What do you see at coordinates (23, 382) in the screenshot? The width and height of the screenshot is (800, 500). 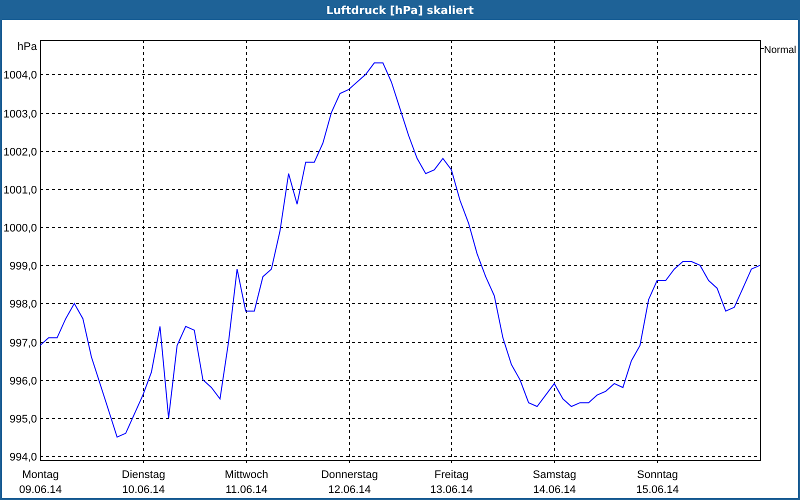 I see `y-axis-label: 996,0` at bounding box center [23, 382].